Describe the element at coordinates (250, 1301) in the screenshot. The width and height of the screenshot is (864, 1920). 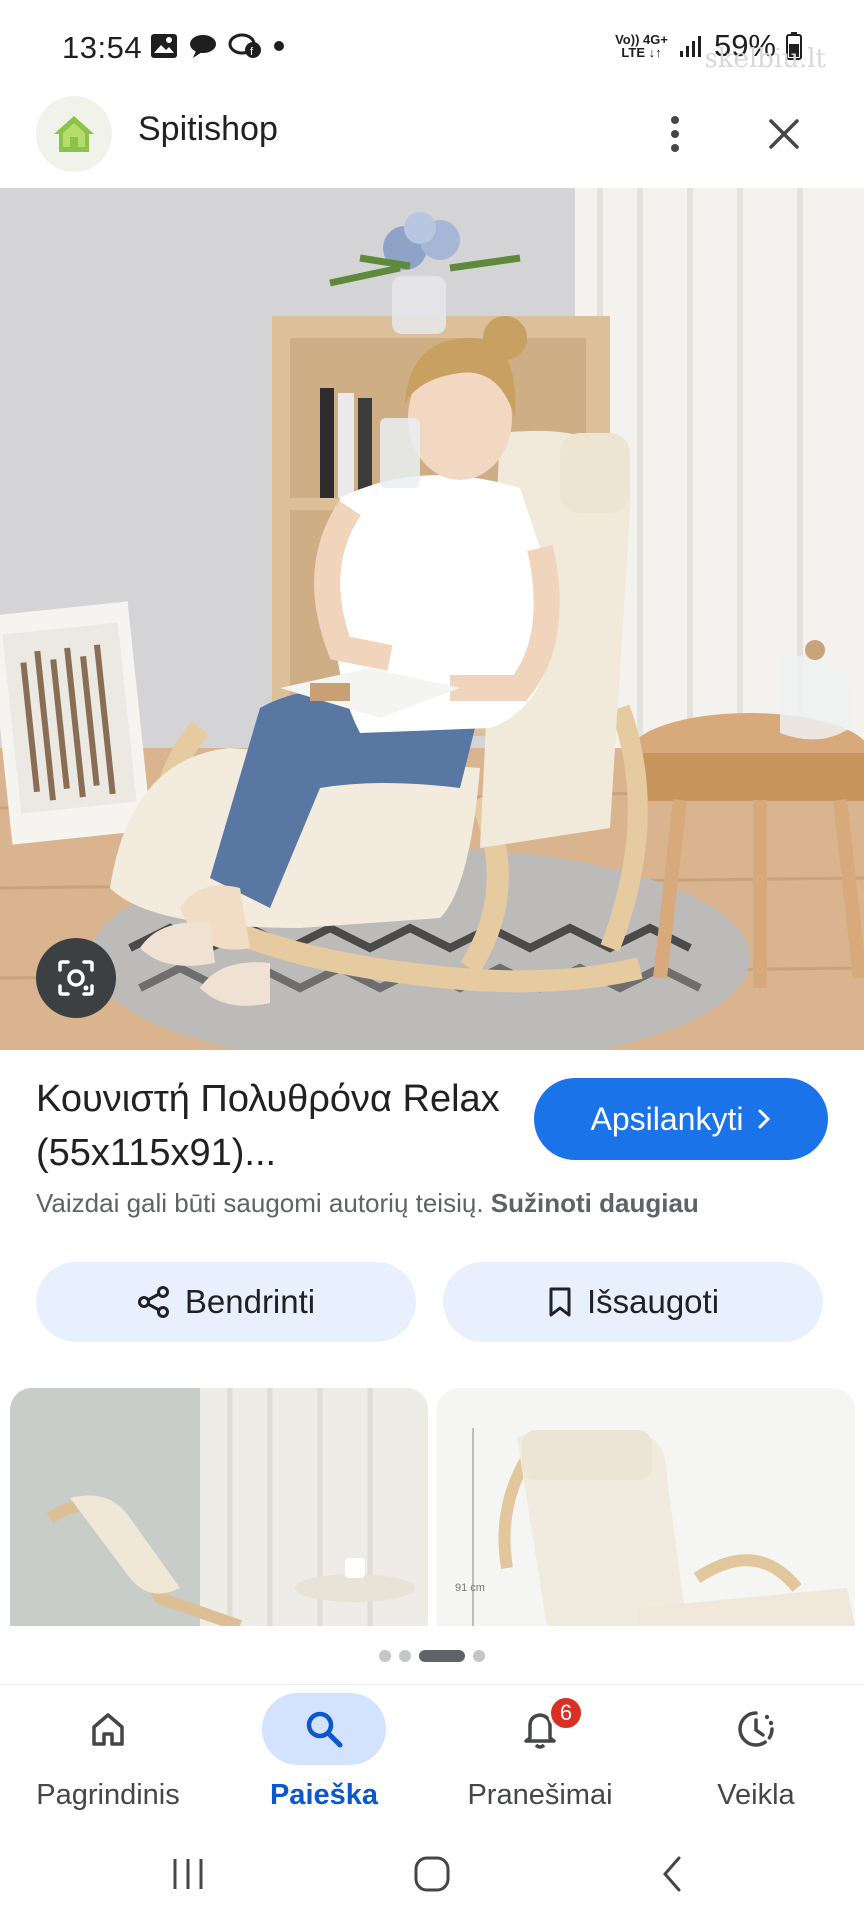
I see `share-button-label: Bendrinti` at that location.